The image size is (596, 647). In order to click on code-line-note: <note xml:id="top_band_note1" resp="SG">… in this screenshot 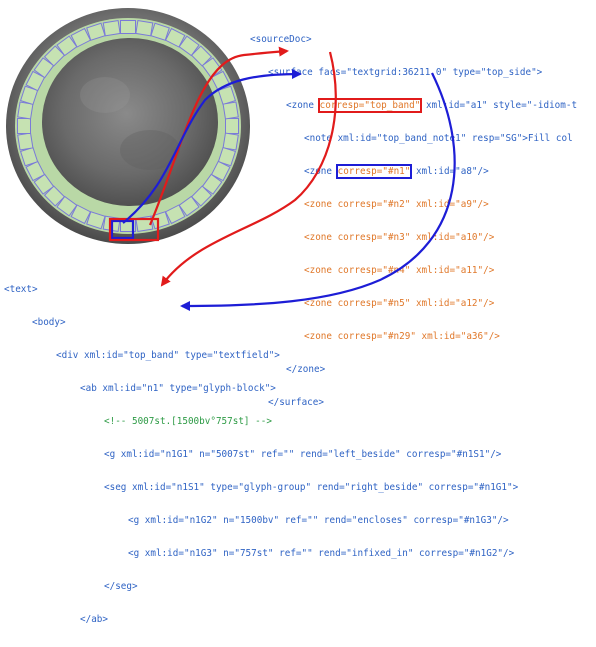, I will do `click(438, 138)`.